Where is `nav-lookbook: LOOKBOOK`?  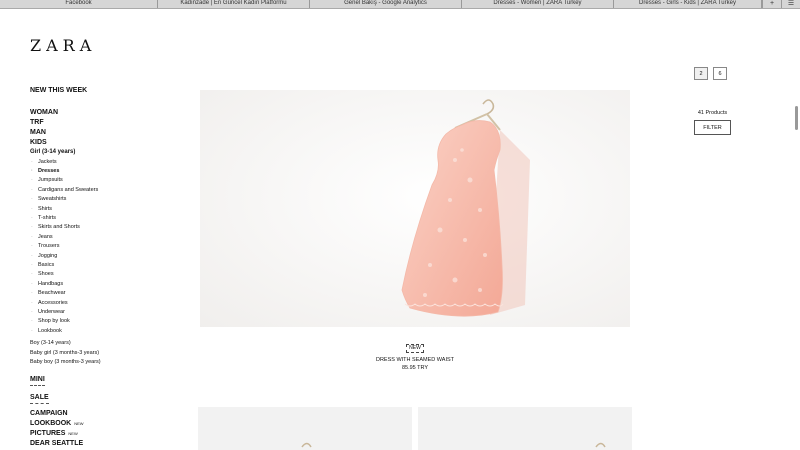 nav-lookbook: LOOKBOOK is located at coordinates (50, 423).